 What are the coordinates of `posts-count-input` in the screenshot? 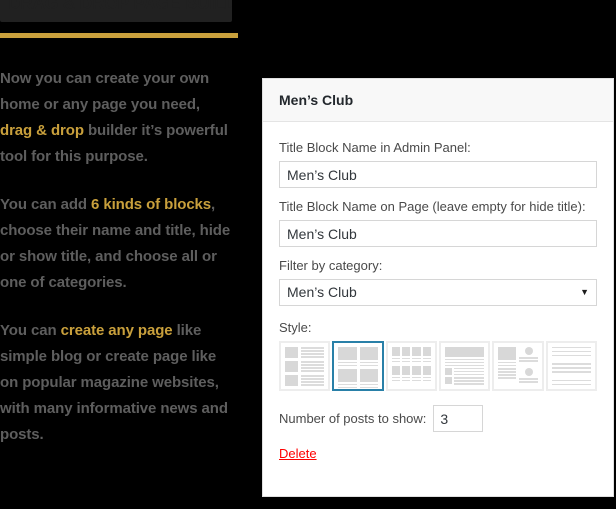 It's located at (458, 418).